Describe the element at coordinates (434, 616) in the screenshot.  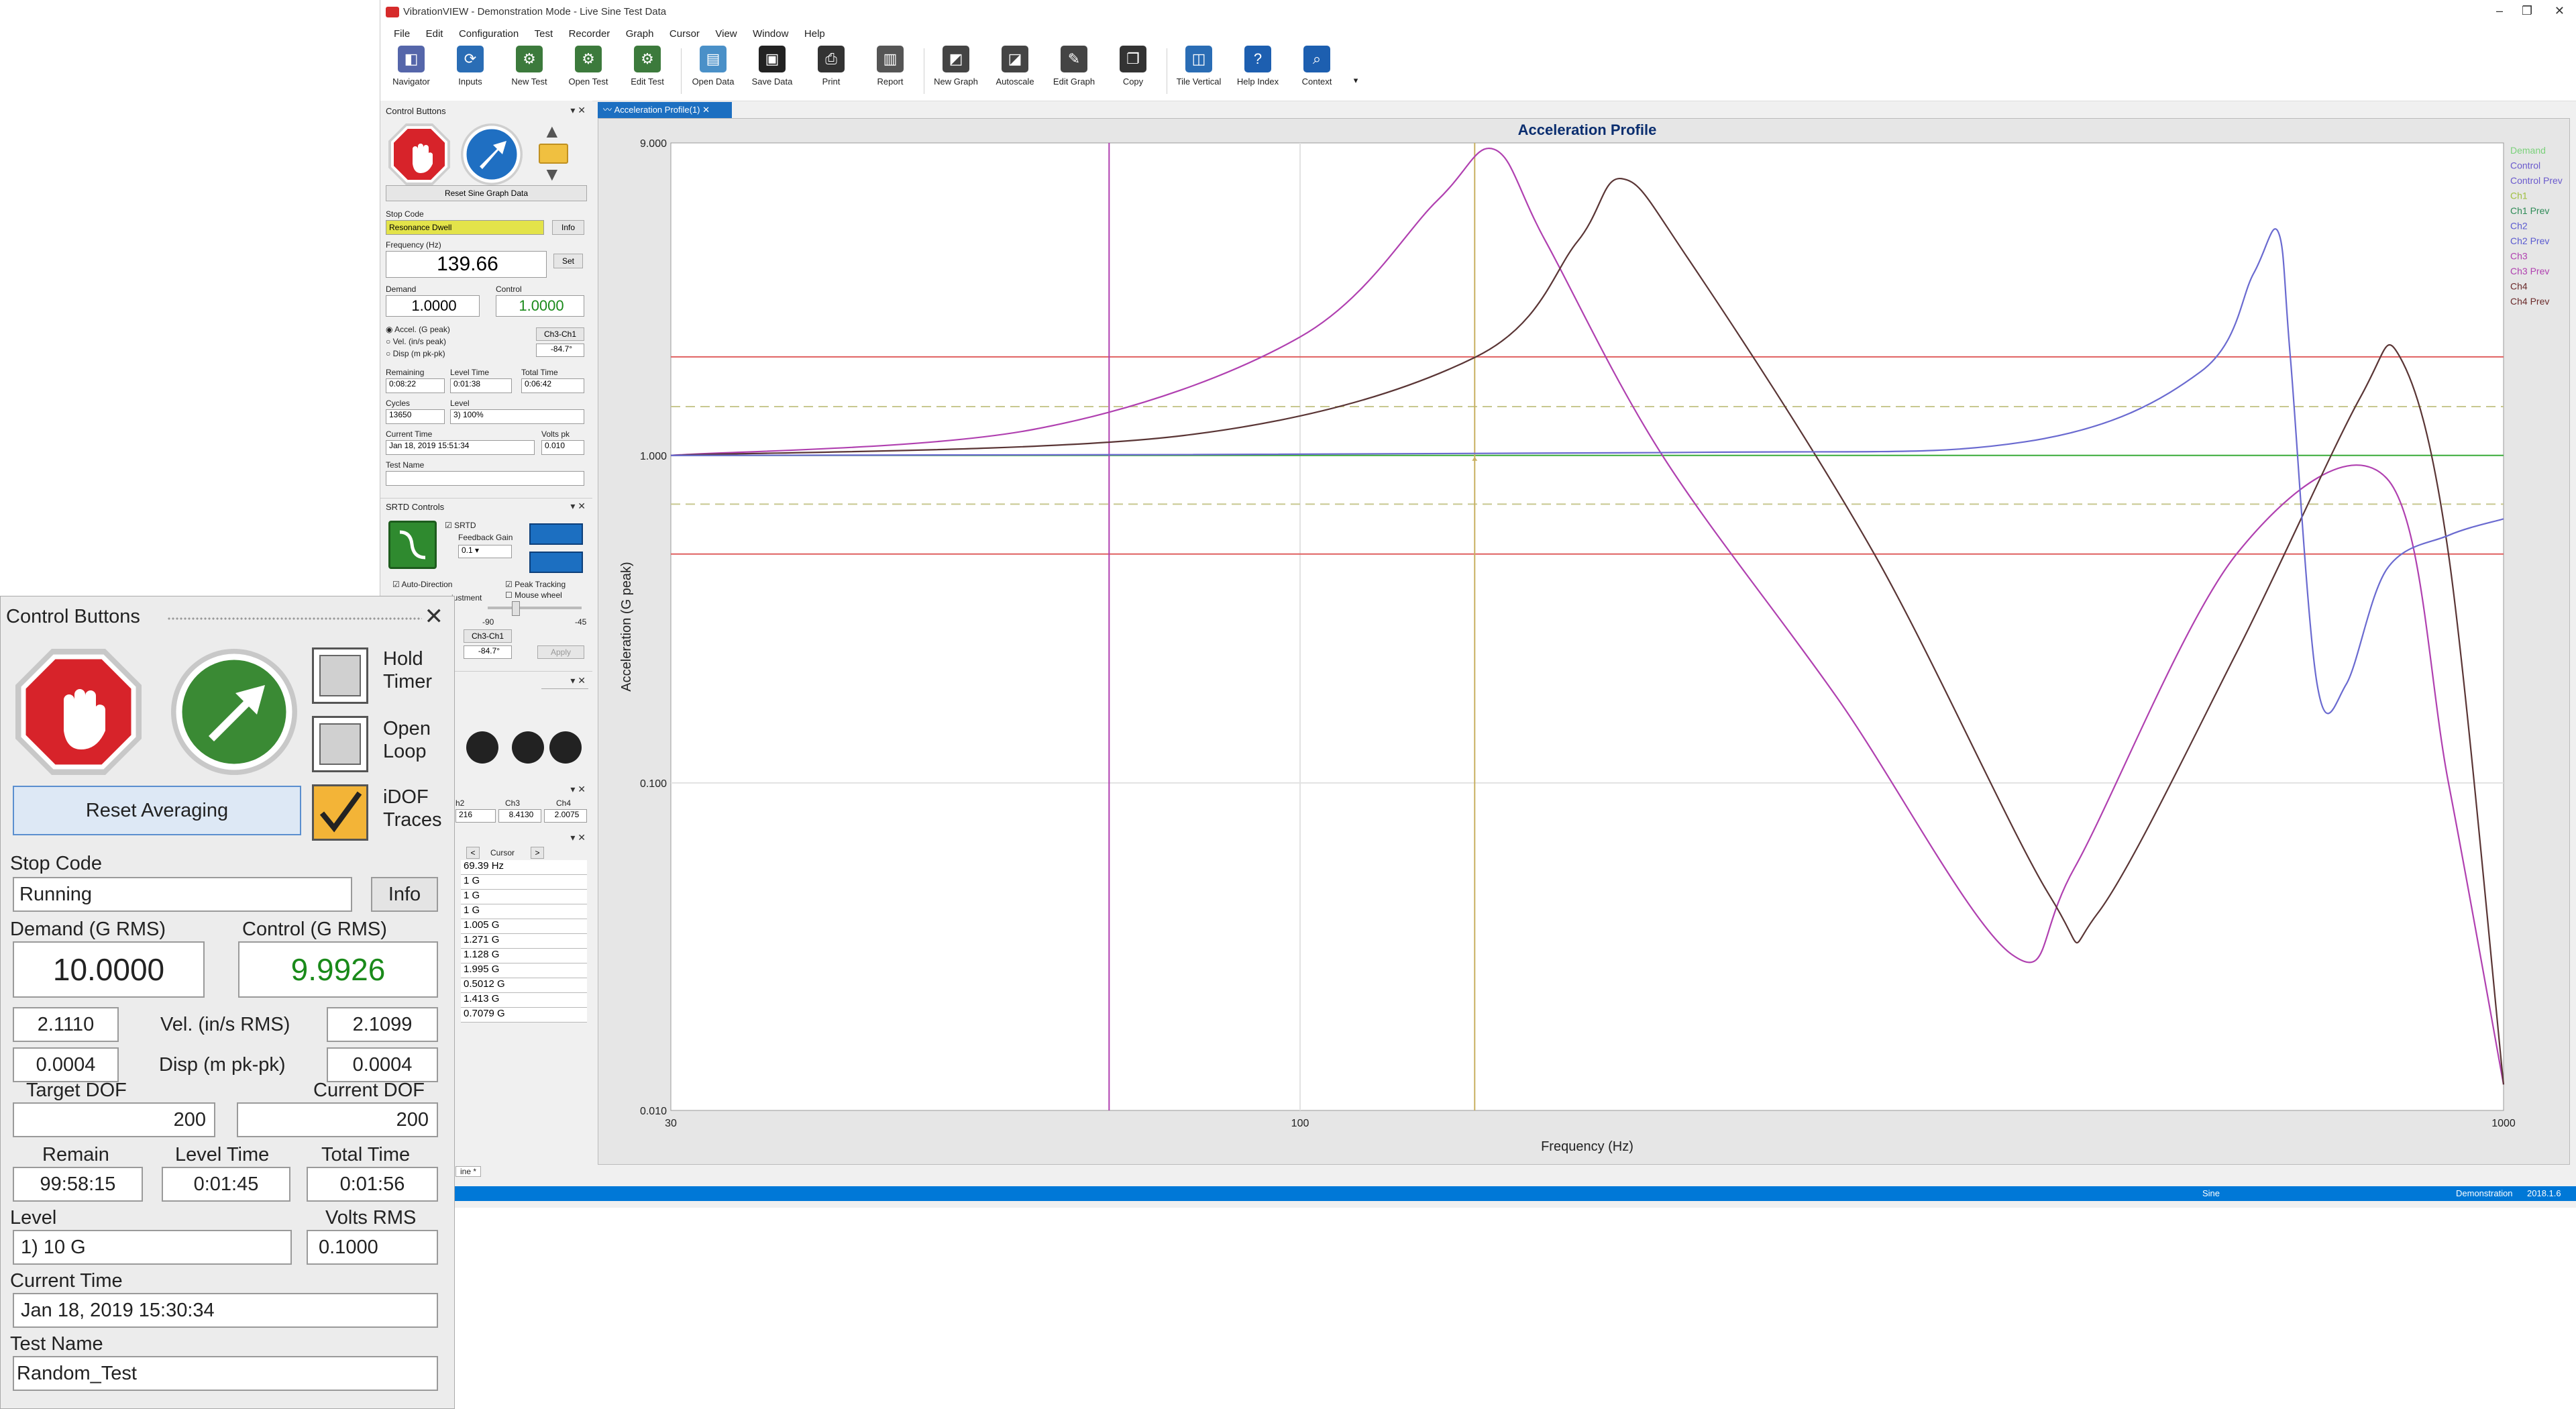
I see `panel-close-icon: ✕` at that location.